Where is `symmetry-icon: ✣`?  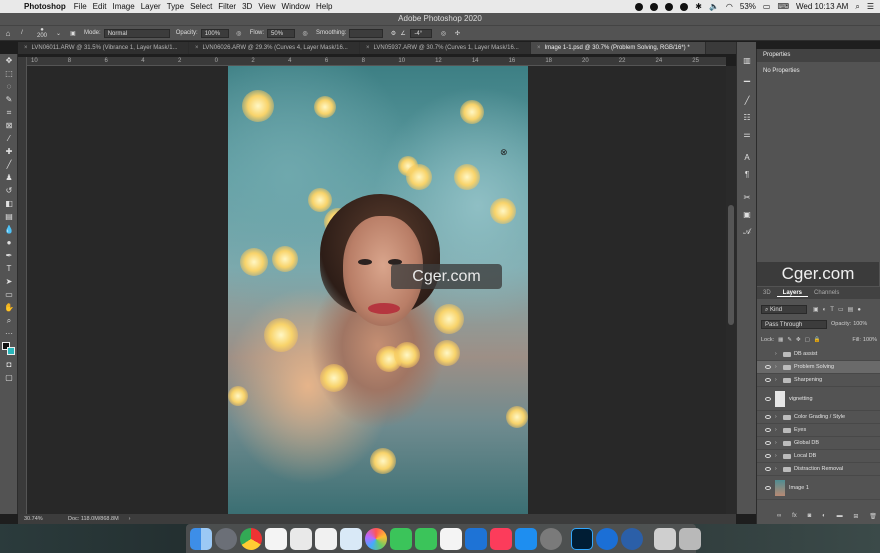
symmetry-icon: ✣ is located at coordinates (457, 33).